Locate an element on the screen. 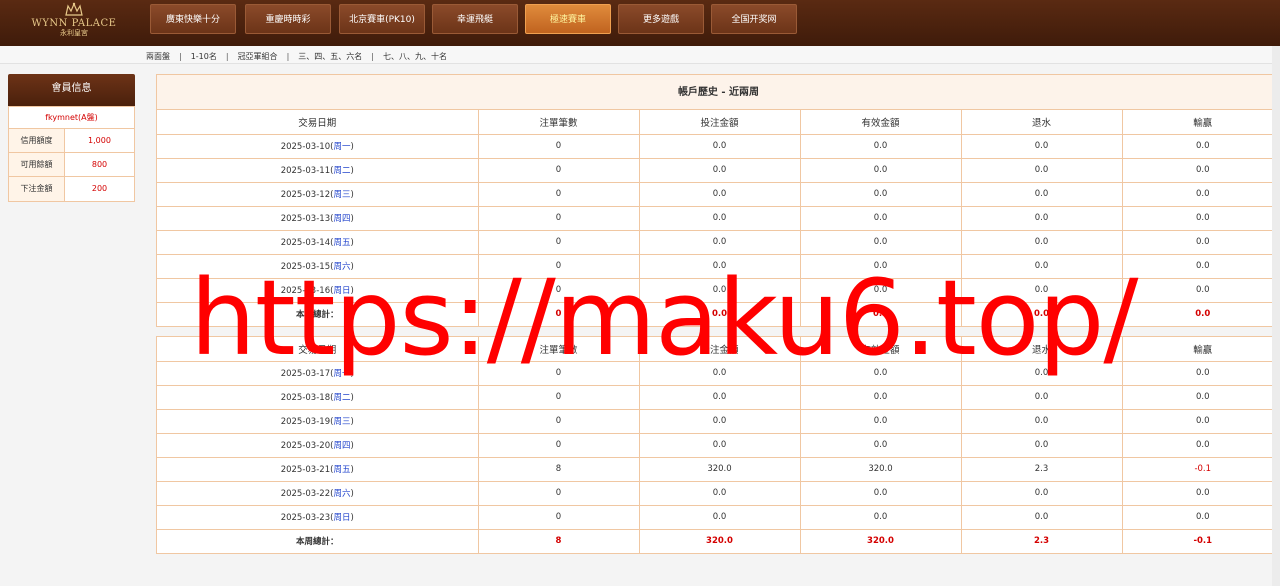 The image size is (1280, 586). member-info-box: fkymnet(A盤) 信用額度 1,000 可用餘額 800 下注金額 200 is located at coordinates (71, 154).